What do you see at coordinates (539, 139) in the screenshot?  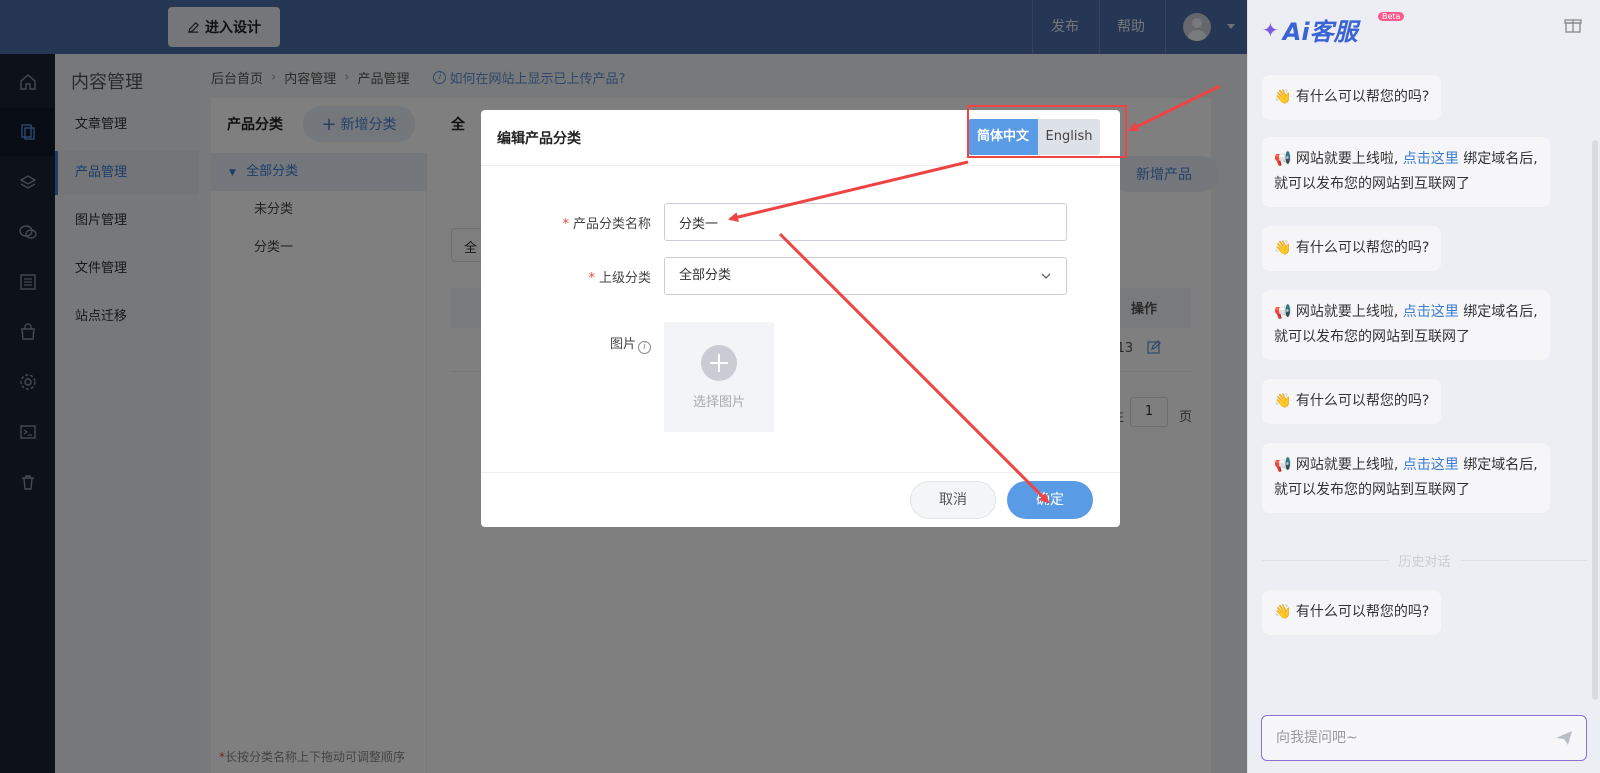 I see `dialog-title: 编辑产品分类` at bounding box center [539, 139].